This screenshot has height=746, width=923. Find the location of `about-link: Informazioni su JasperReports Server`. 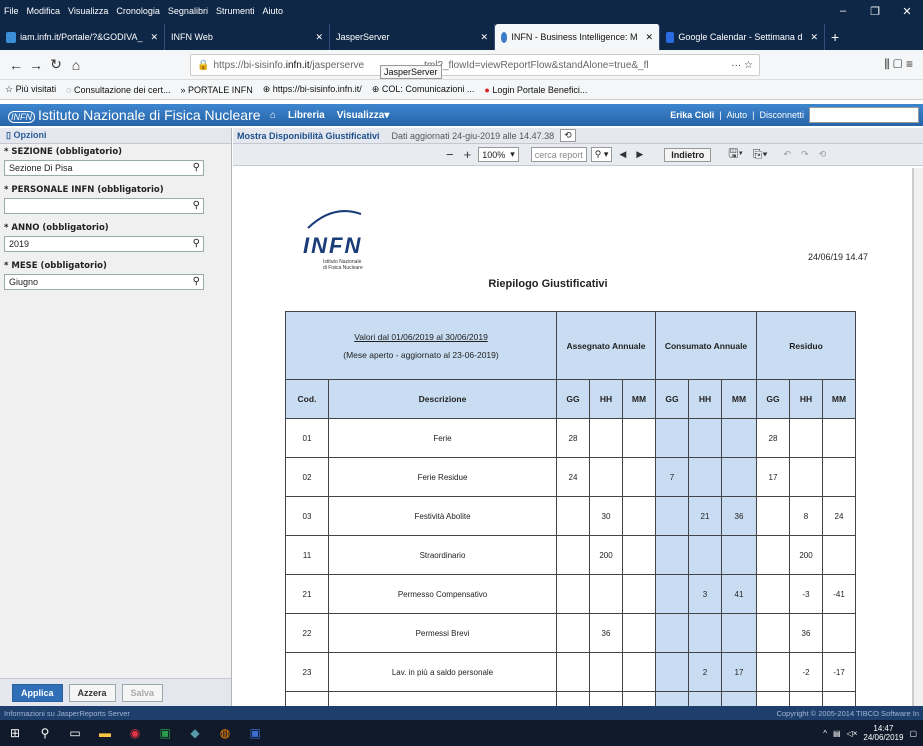

about-link: Informazioni su JasperReports Server is located at coordinates (67, 713).